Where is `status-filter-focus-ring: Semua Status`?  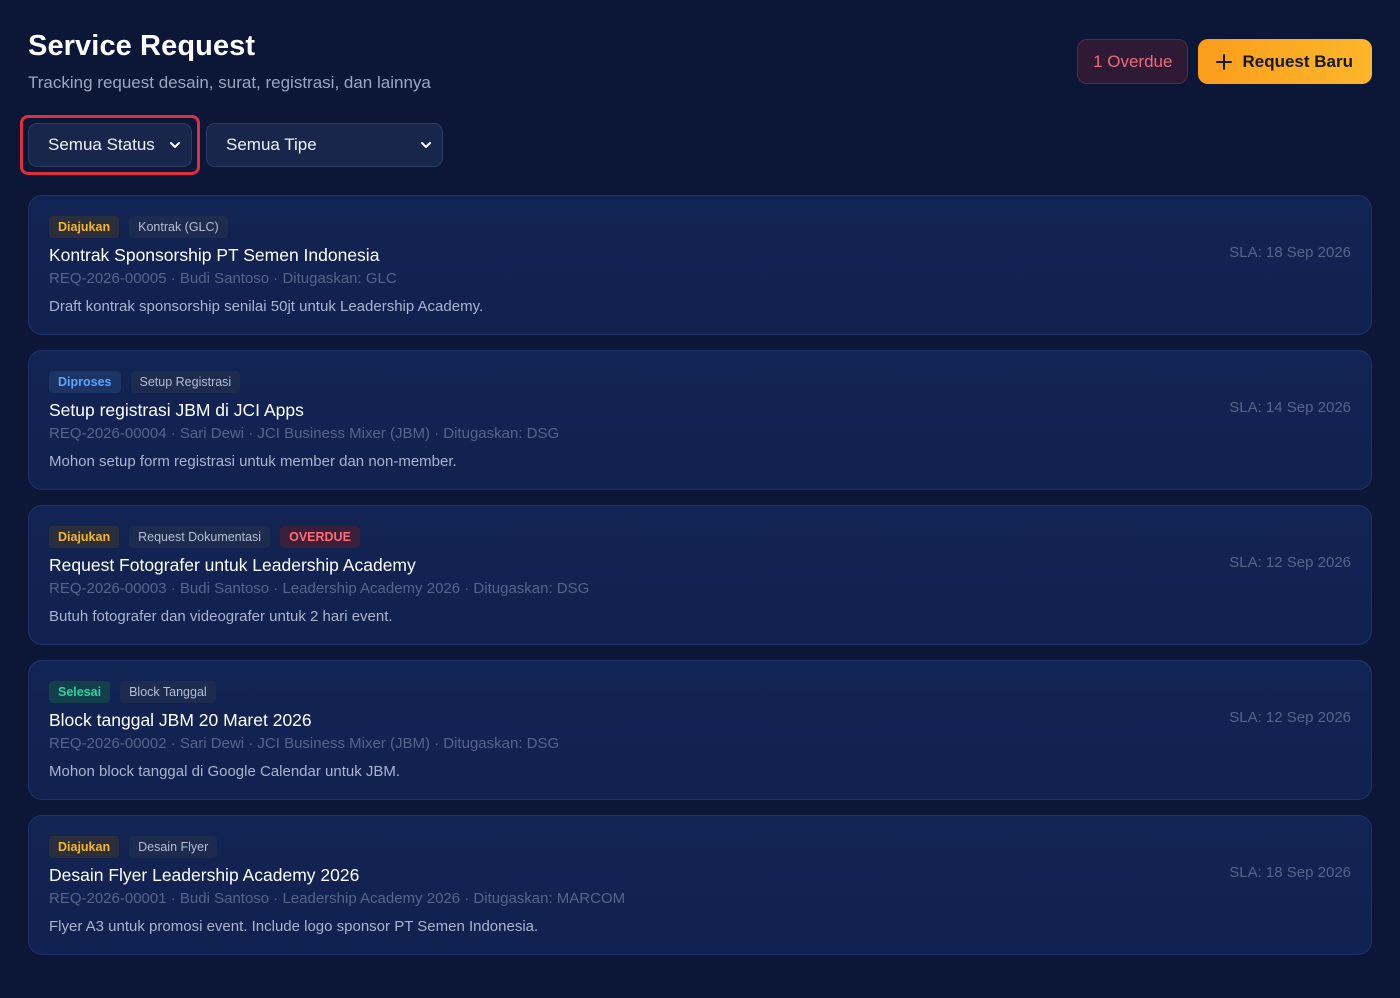
status-filter-focus-ring: Semua Status is located at coordinates (110, 145).